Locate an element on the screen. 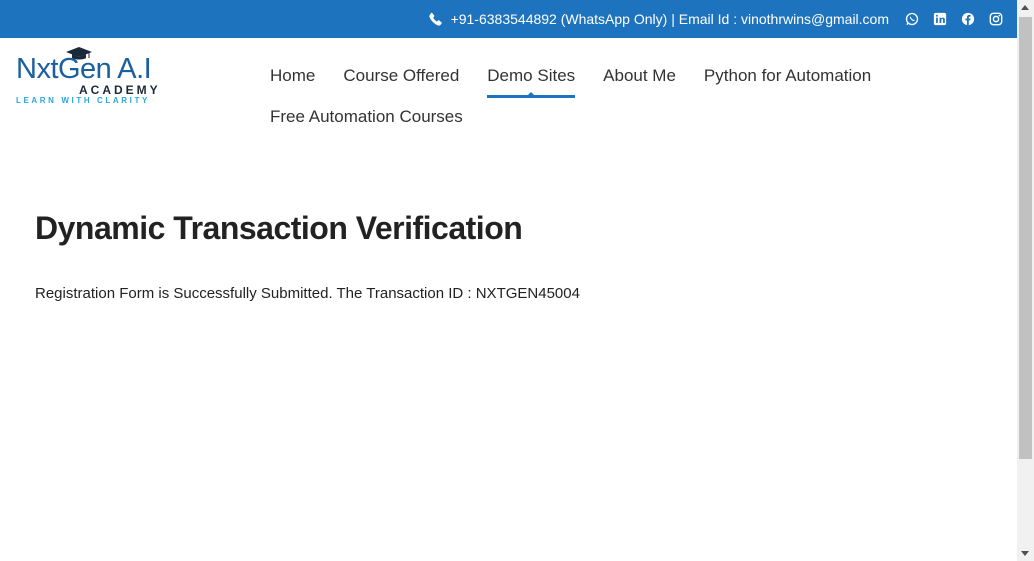  scrollbar-thumb is located at coordinates (1025, 238).